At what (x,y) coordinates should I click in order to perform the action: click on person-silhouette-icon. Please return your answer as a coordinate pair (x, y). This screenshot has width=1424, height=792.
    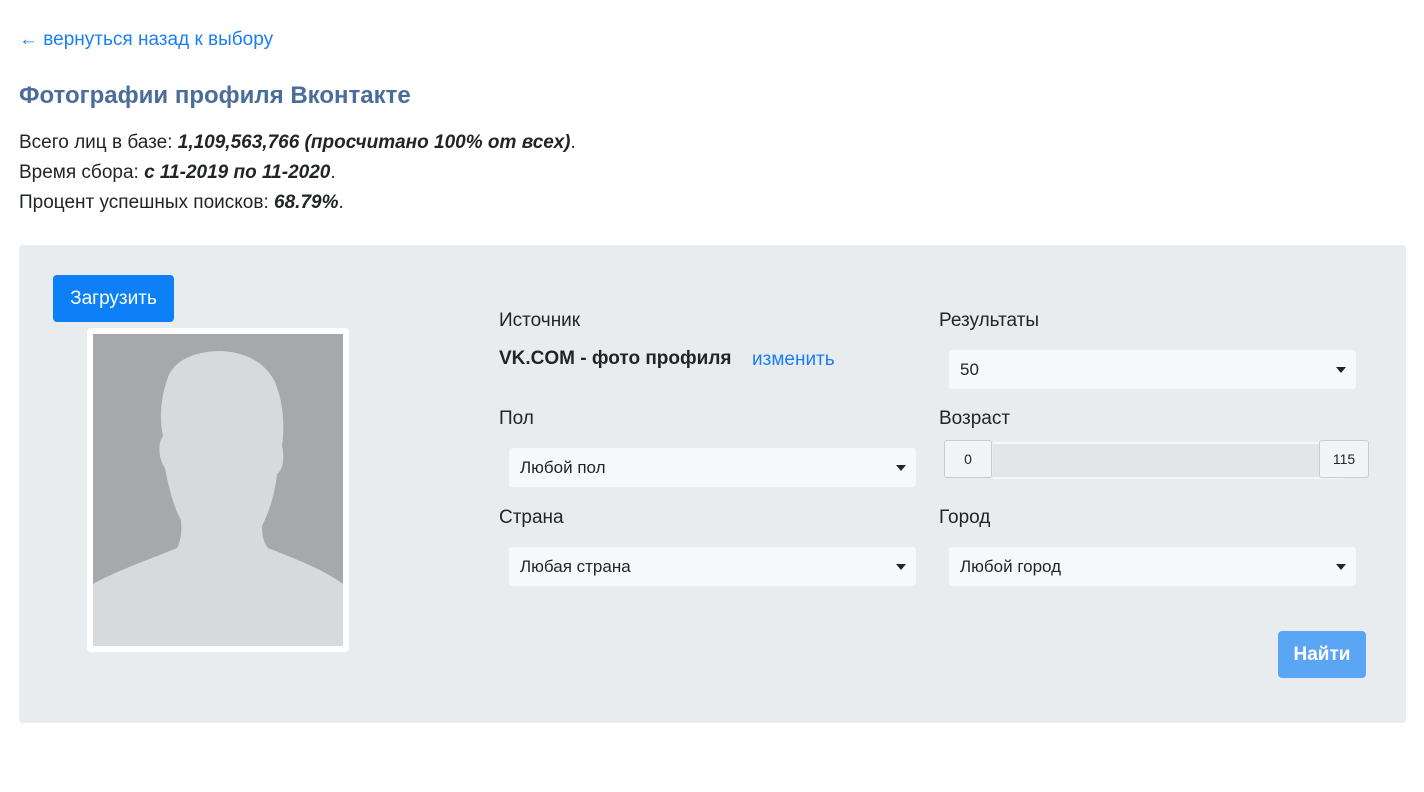
    Looking at the image, I should click on (218, 490).